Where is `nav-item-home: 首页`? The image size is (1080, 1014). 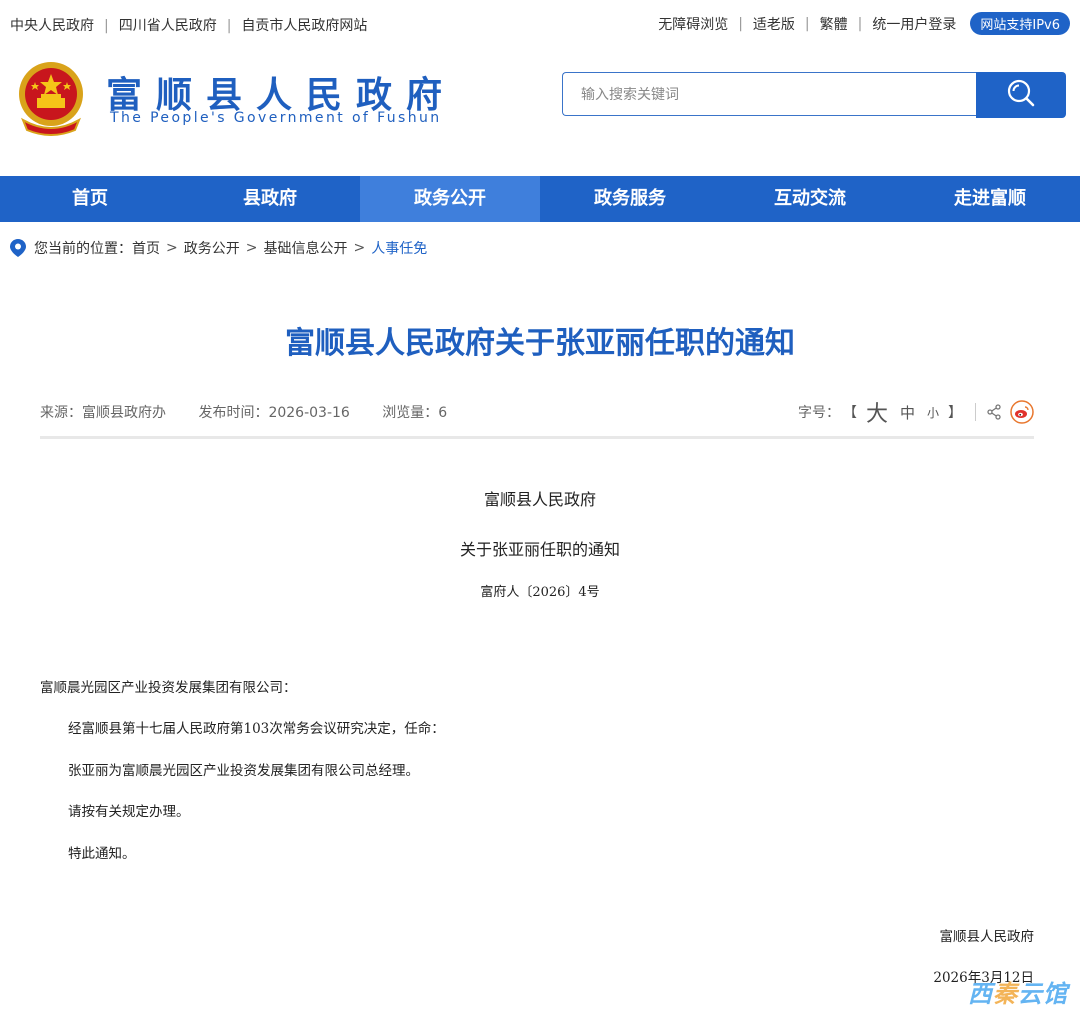 nav-item-home: 首页 is located at coordinates (90, 199).